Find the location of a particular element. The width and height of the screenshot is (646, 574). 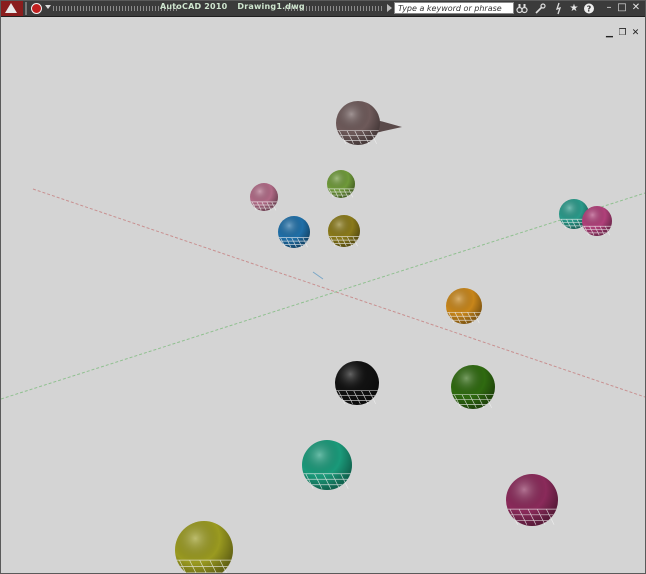

sphere-gray-with-cone is located at coordinates (369, 123).